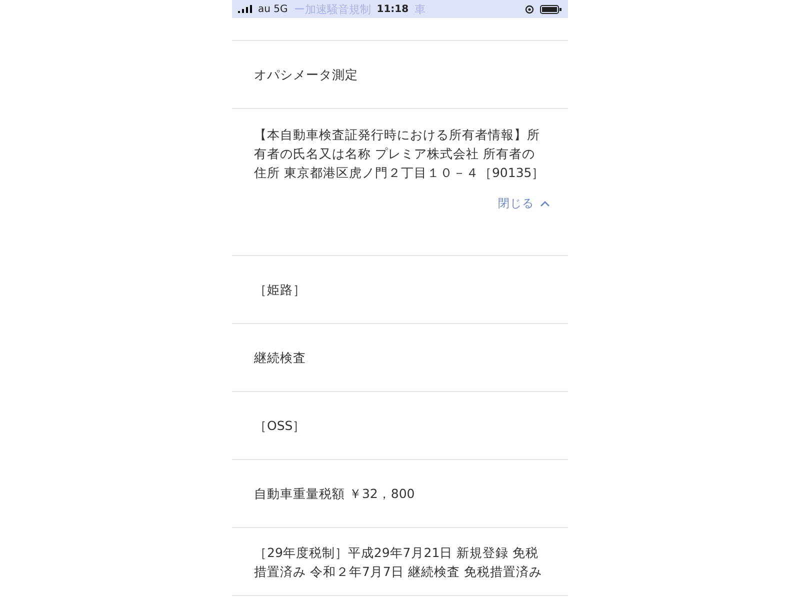 The width and height of the screenshot is (800, 600). I want to click on signal-icon, so click(245, 9).